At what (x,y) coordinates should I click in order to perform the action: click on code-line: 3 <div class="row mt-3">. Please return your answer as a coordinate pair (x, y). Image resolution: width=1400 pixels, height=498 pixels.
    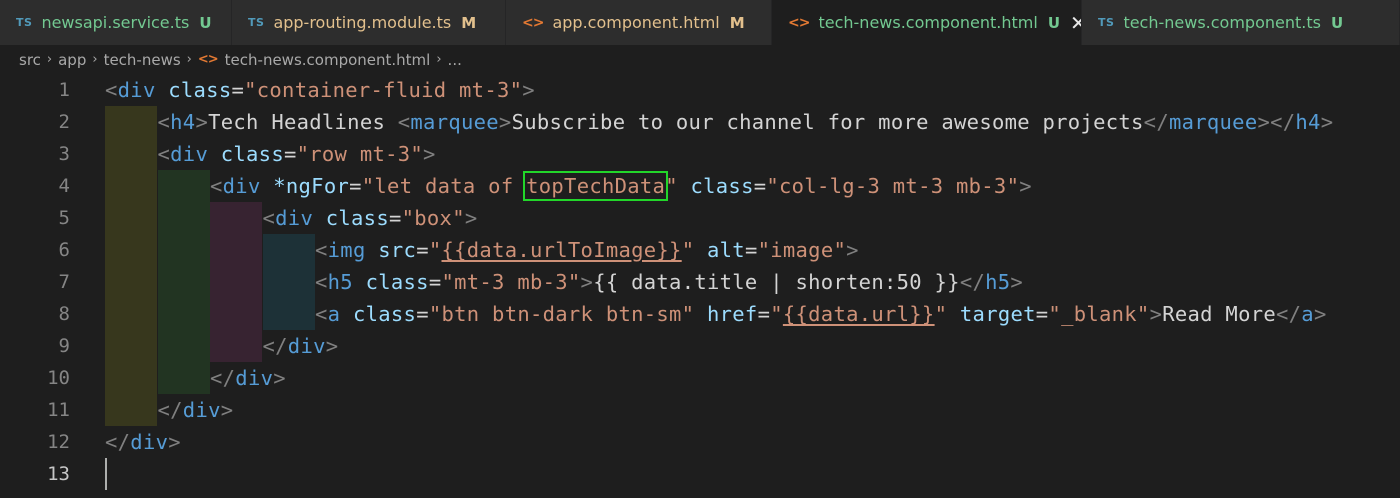
    Looking at the image, I should click on (700, 154).